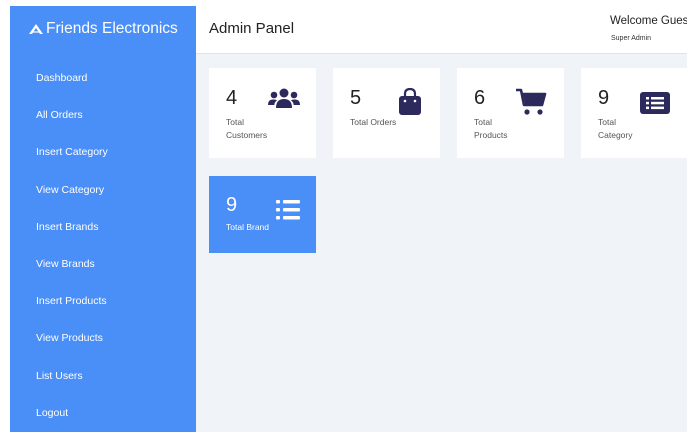 This screenshot has height=432, width=687. What do you see at coordinates (491, 128) in the screenshot?
I see `stat-label: Total Products` at bounding box center [491, 128].